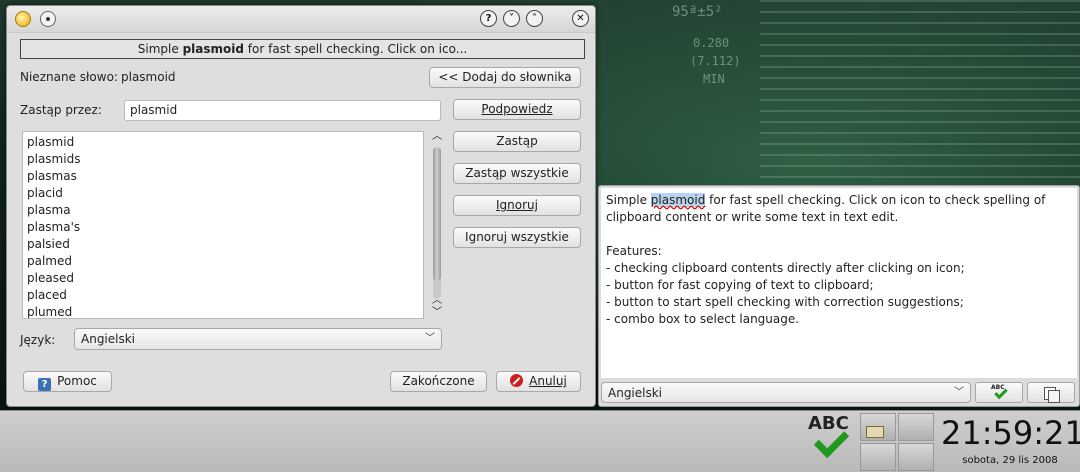 This screenshot has width=1080, height=472. Describe the element at coordinates (223, 261) in the screenshot. I see `suggestion-item: palmed` at that location.